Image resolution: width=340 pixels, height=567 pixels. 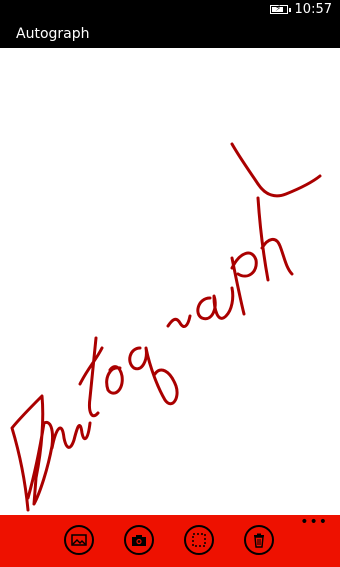 I want to click on image-icon, so click(x=79, y=540).